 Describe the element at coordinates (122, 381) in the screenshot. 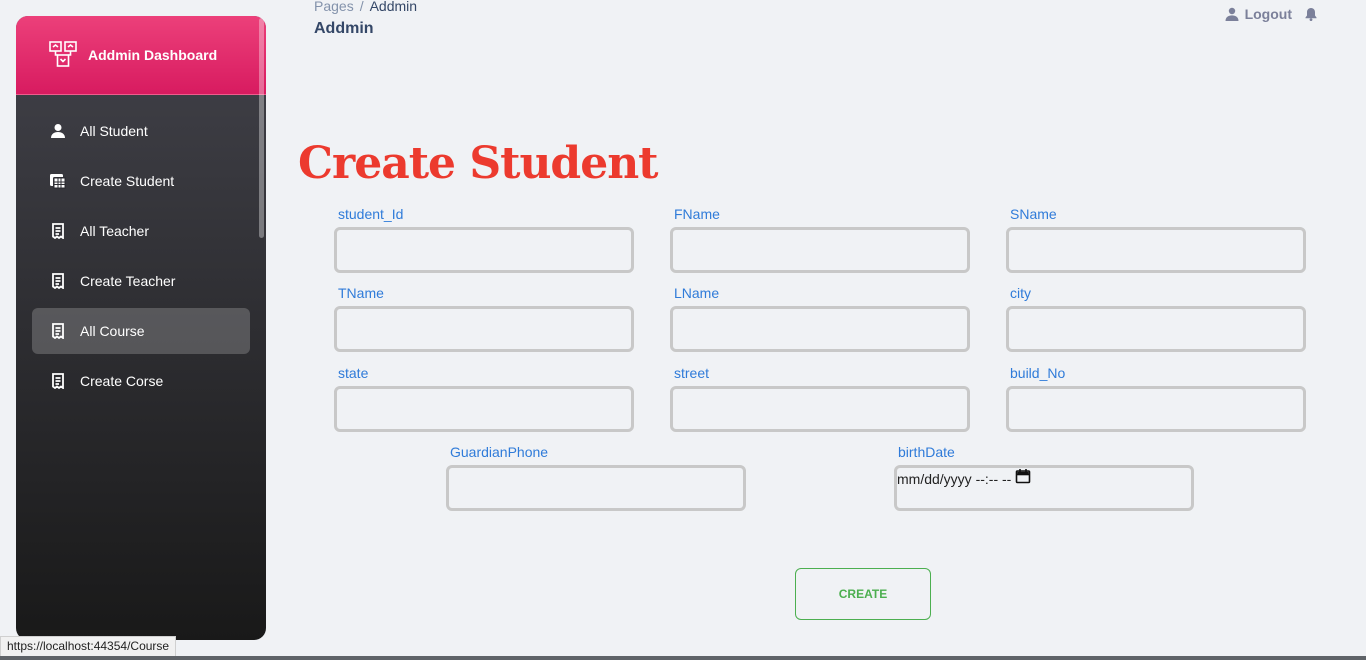

I see `sidebar-item-label: Create Corse` at that location.